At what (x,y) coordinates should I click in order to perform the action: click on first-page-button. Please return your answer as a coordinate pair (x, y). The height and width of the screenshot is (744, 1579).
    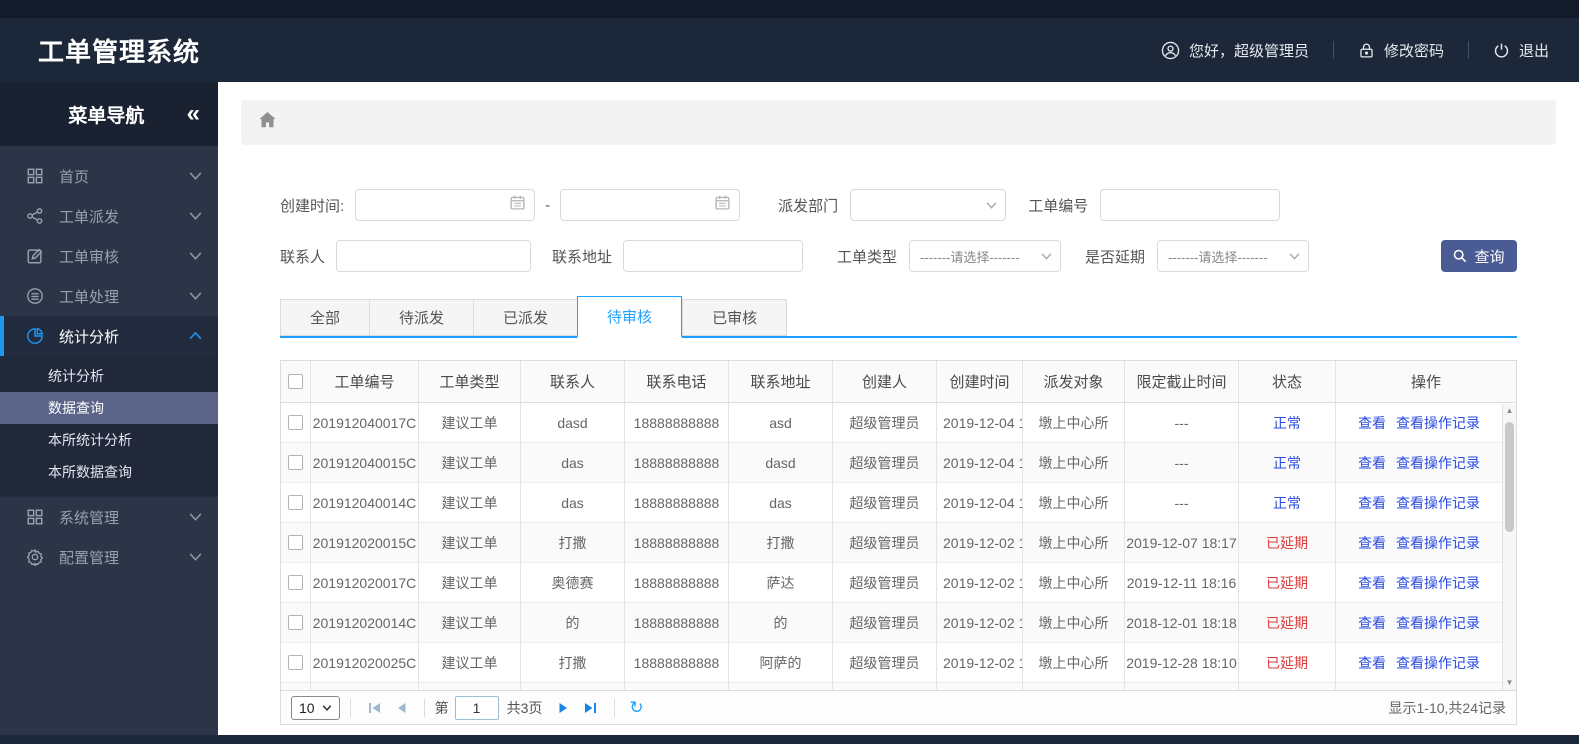
    Looking at the image, I should click on (375, 708).